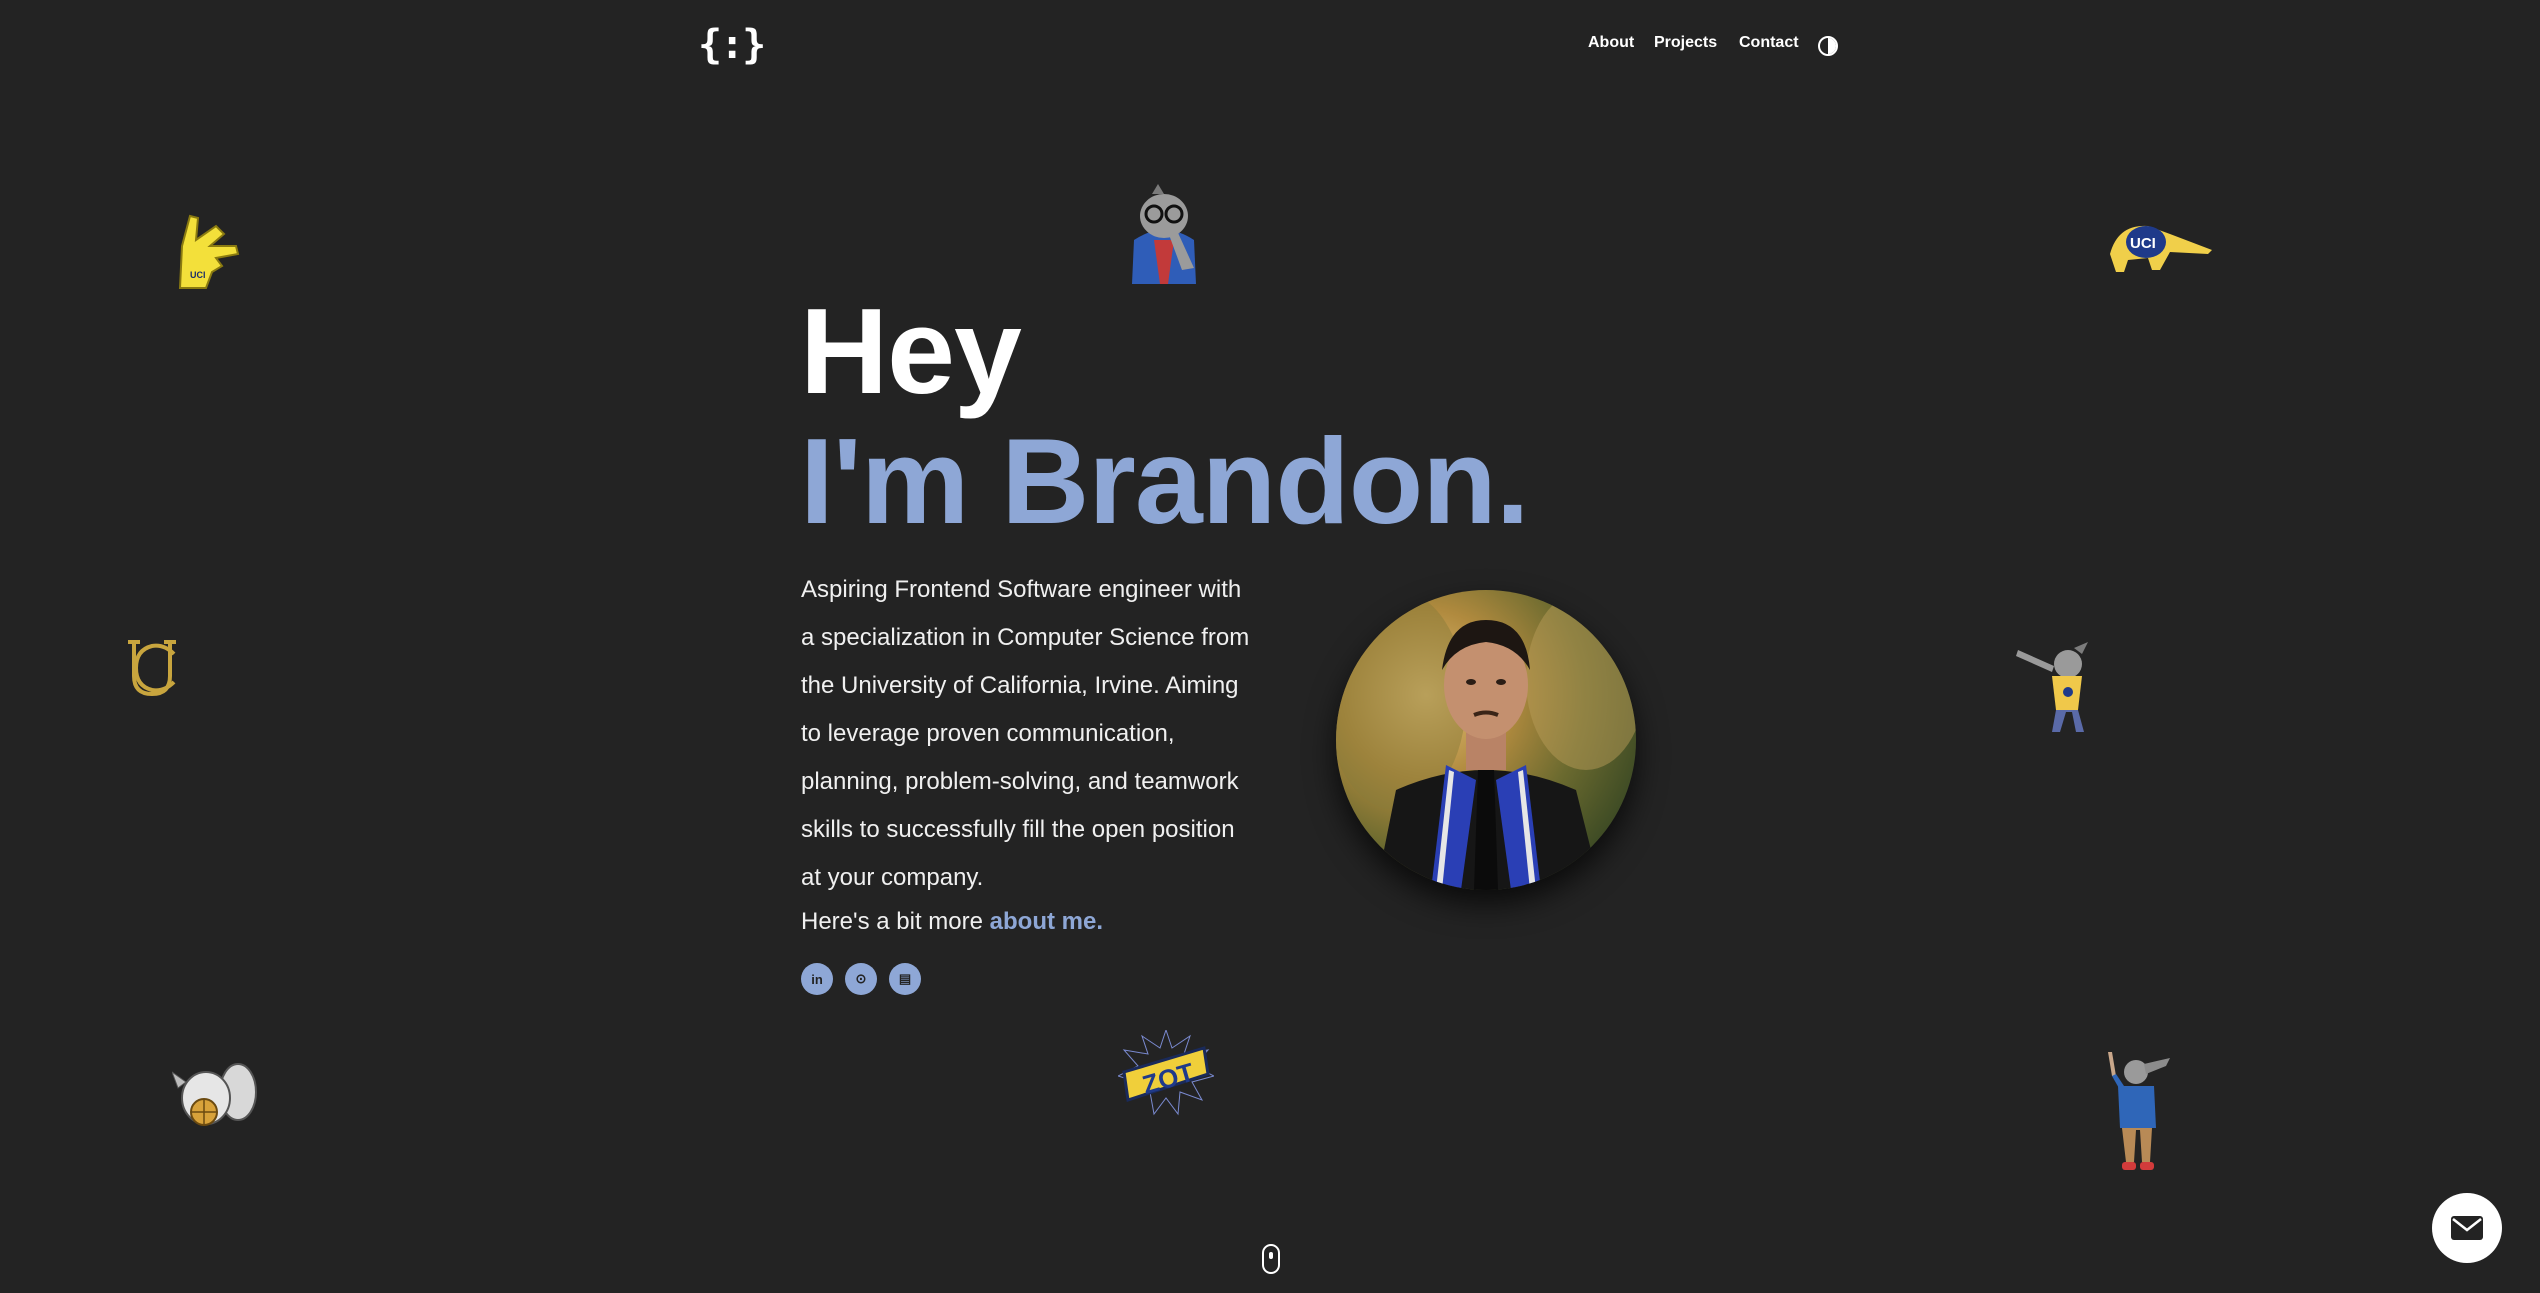 The image size is (2540, 1293). I want to click on bio-line: to leverage proven communication,, so click(988, 733).